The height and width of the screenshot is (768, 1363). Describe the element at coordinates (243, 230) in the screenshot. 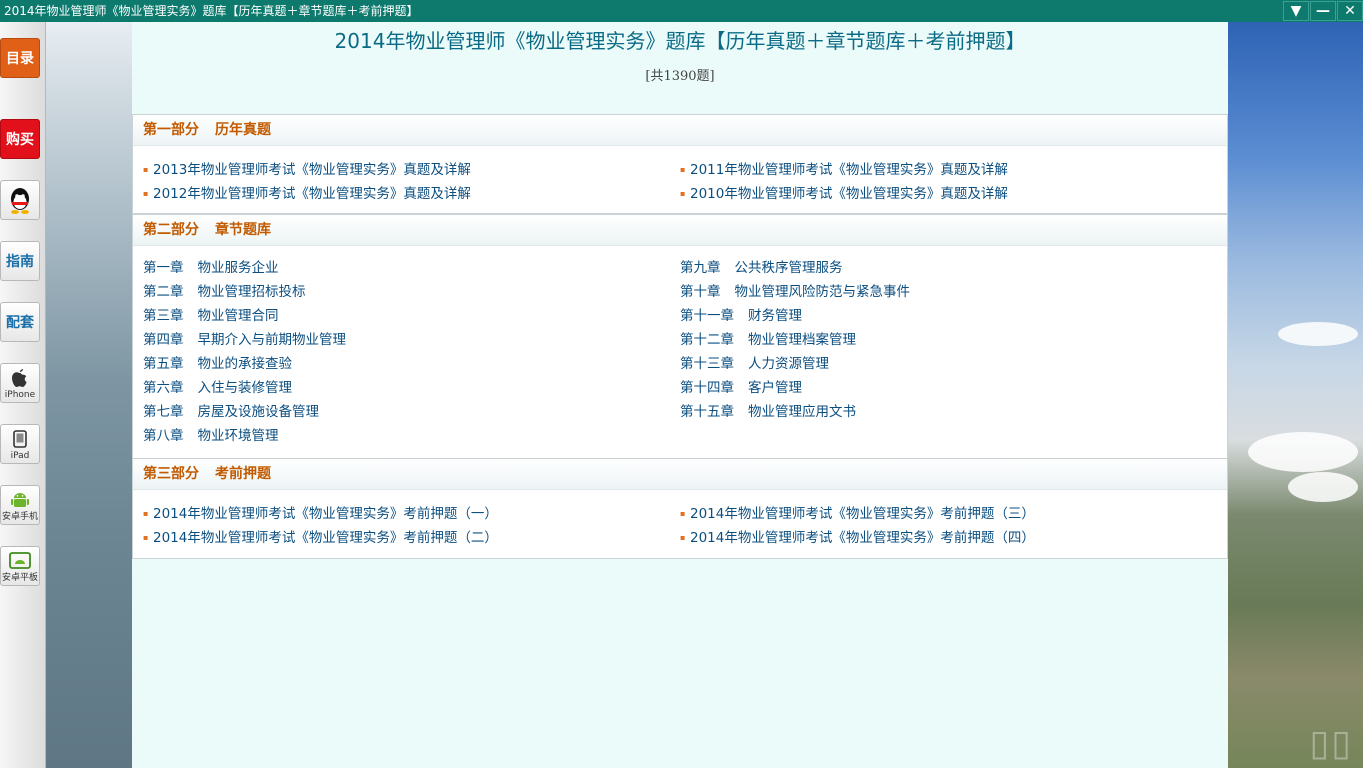

I see `section-name: 章节题库` at that location.